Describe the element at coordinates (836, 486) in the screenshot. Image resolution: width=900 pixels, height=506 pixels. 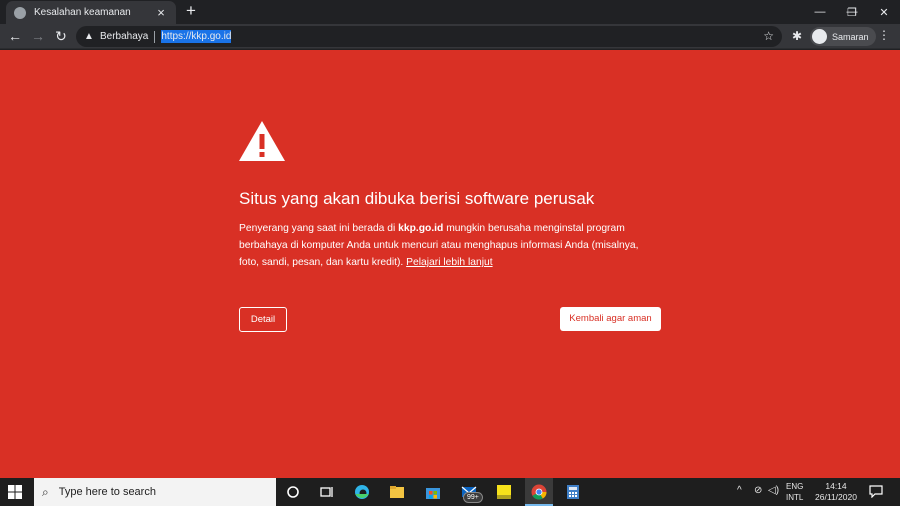
I see `clock-time: 14:14` at that location.